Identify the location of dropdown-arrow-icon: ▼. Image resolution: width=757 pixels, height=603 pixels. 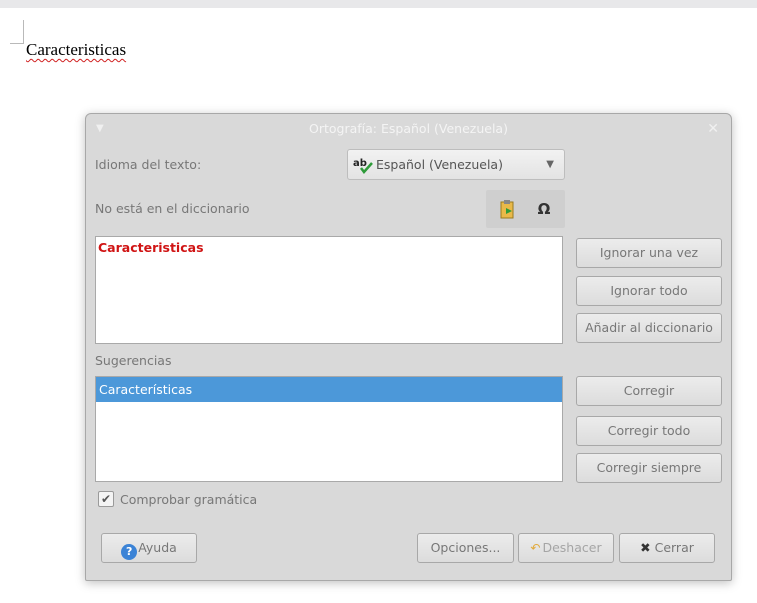
(550, 164).